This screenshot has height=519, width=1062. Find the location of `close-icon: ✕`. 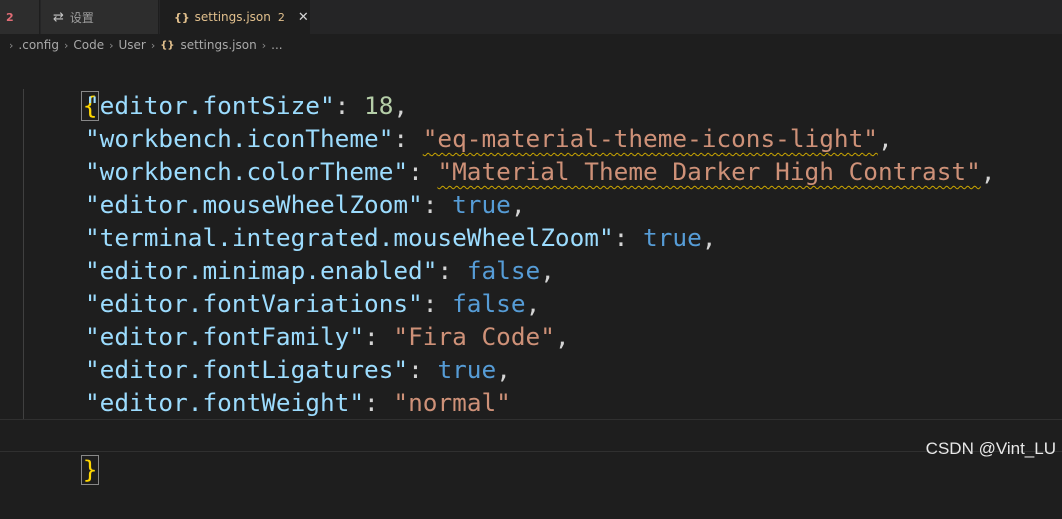

close-icon: ✕ is located at coordinates (303, 17).